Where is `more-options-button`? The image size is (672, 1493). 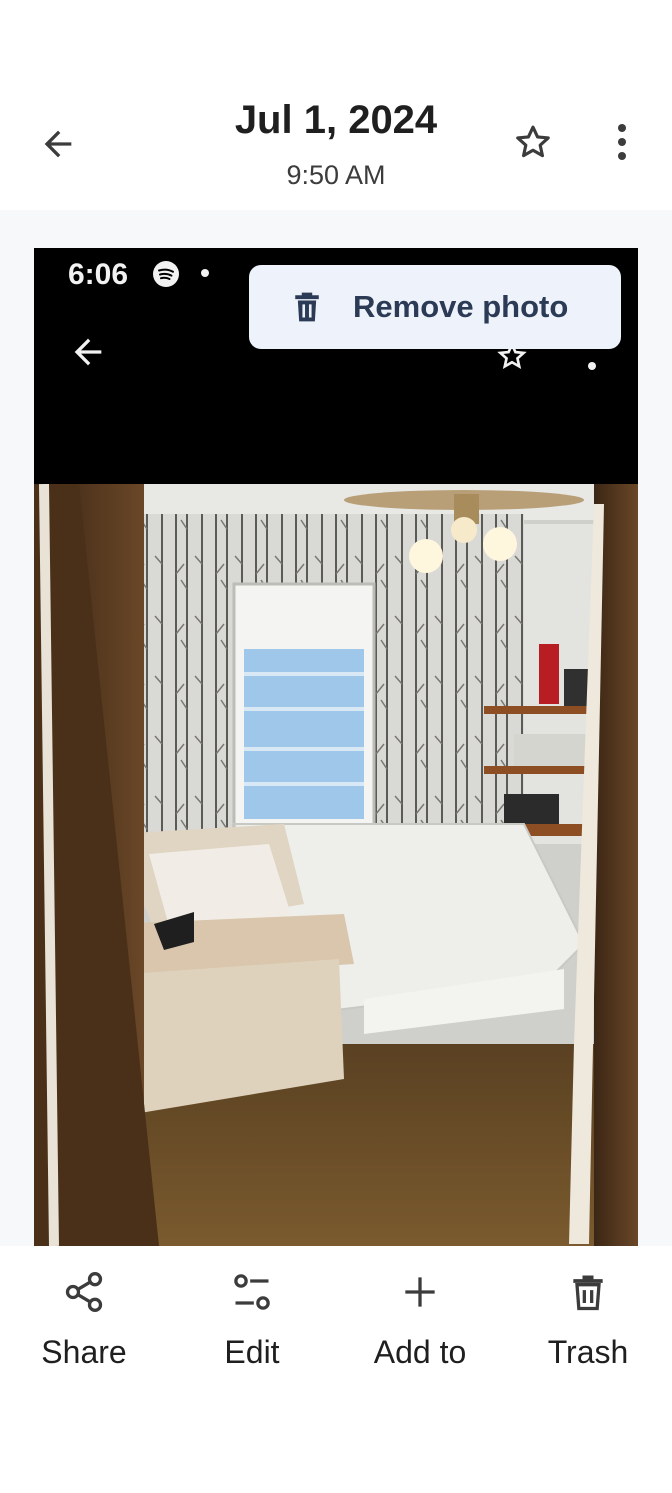
more-options-button is located at coordinates (622, 142).